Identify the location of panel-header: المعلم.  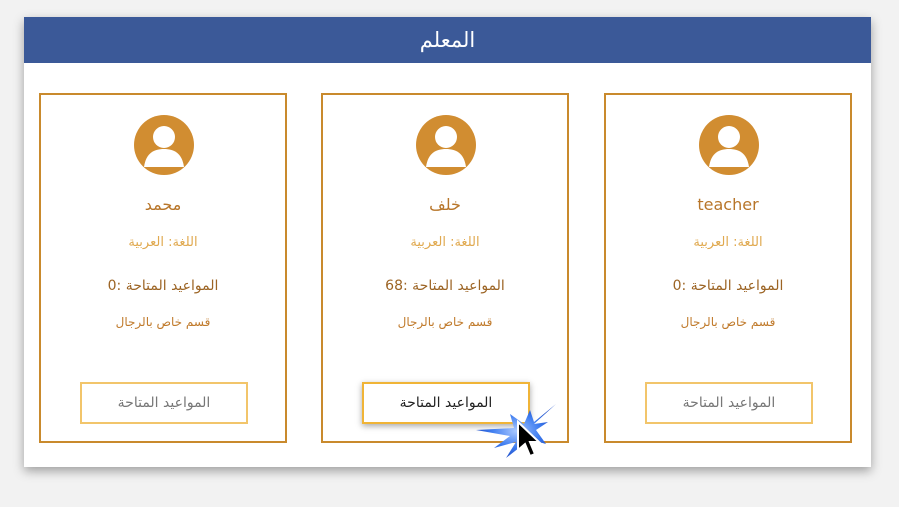
(447, 40).